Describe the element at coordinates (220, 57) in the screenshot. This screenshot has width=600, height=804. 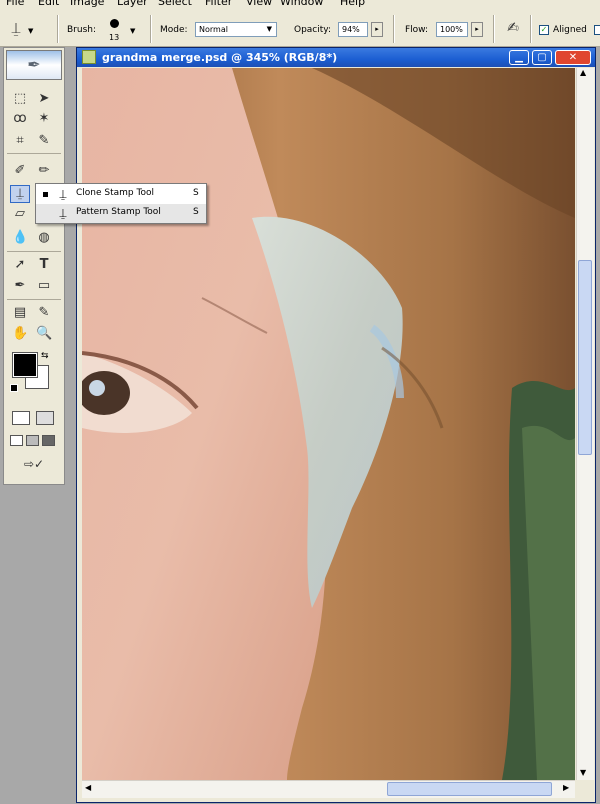
I see `document-title: grandma merge.psd @ 345% (RGB/8*)` at that location.